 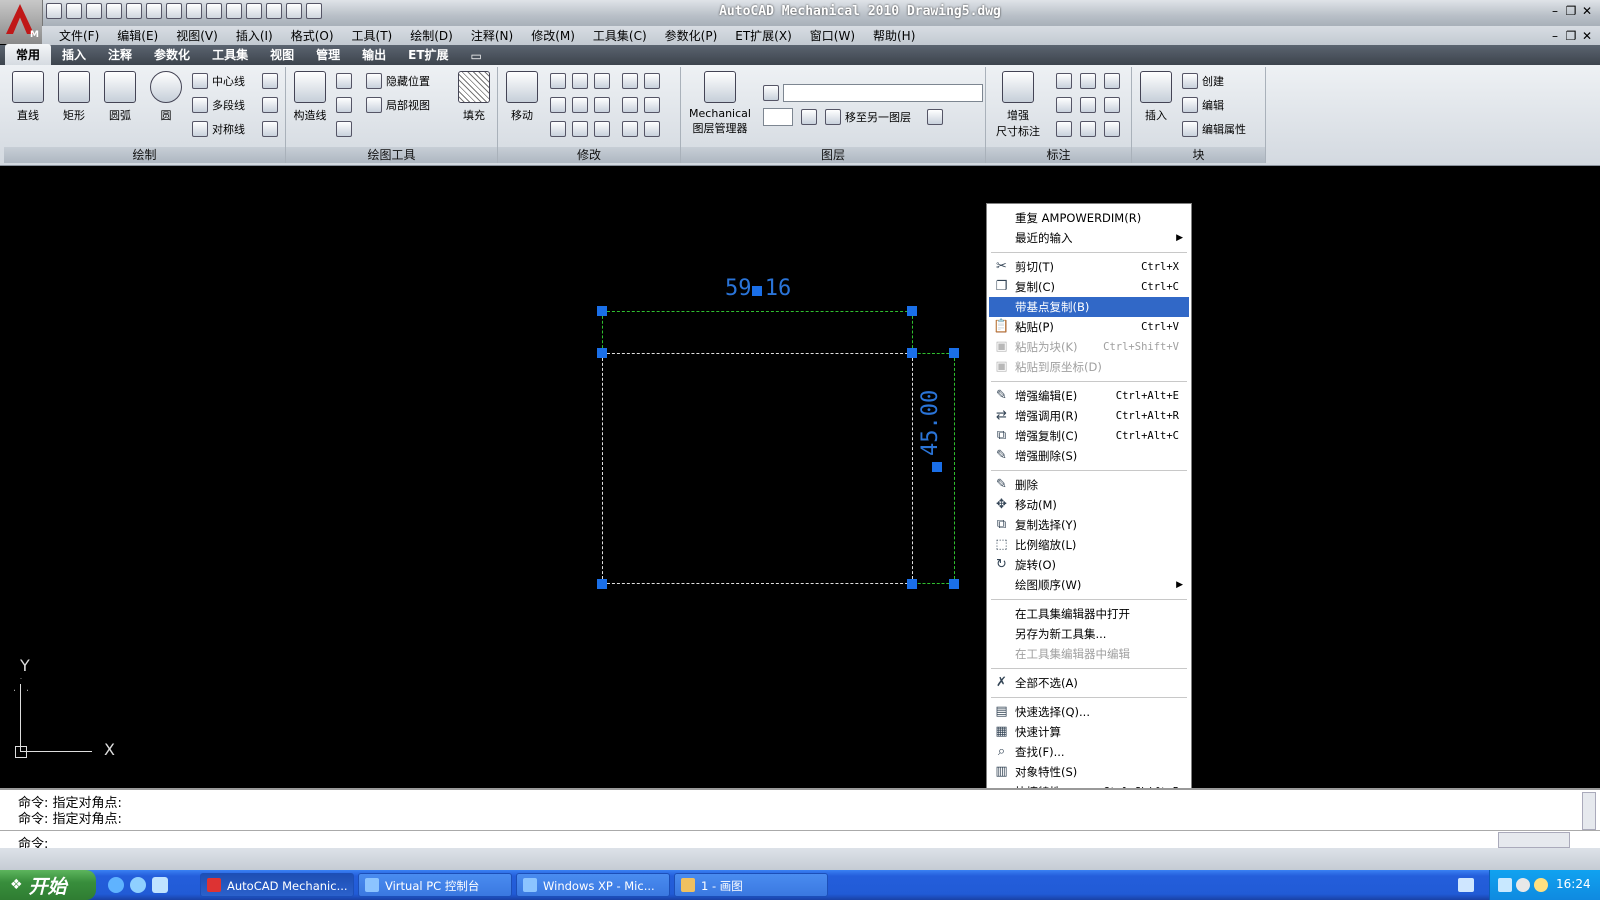 What do you see at coordinates (652, 81) in the screenshot?
I see `erase-tool-icon` at bounding box center [652, 81].